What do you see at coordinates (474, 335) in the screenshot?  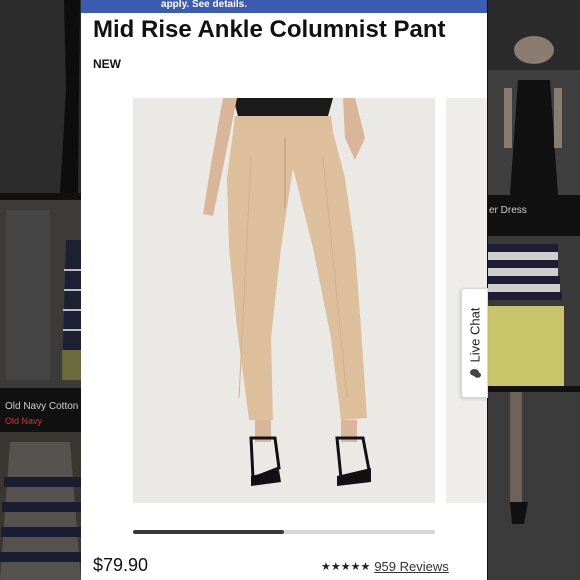 I see `live-chat-label: Live Chat` at bounding box center [474, 335].